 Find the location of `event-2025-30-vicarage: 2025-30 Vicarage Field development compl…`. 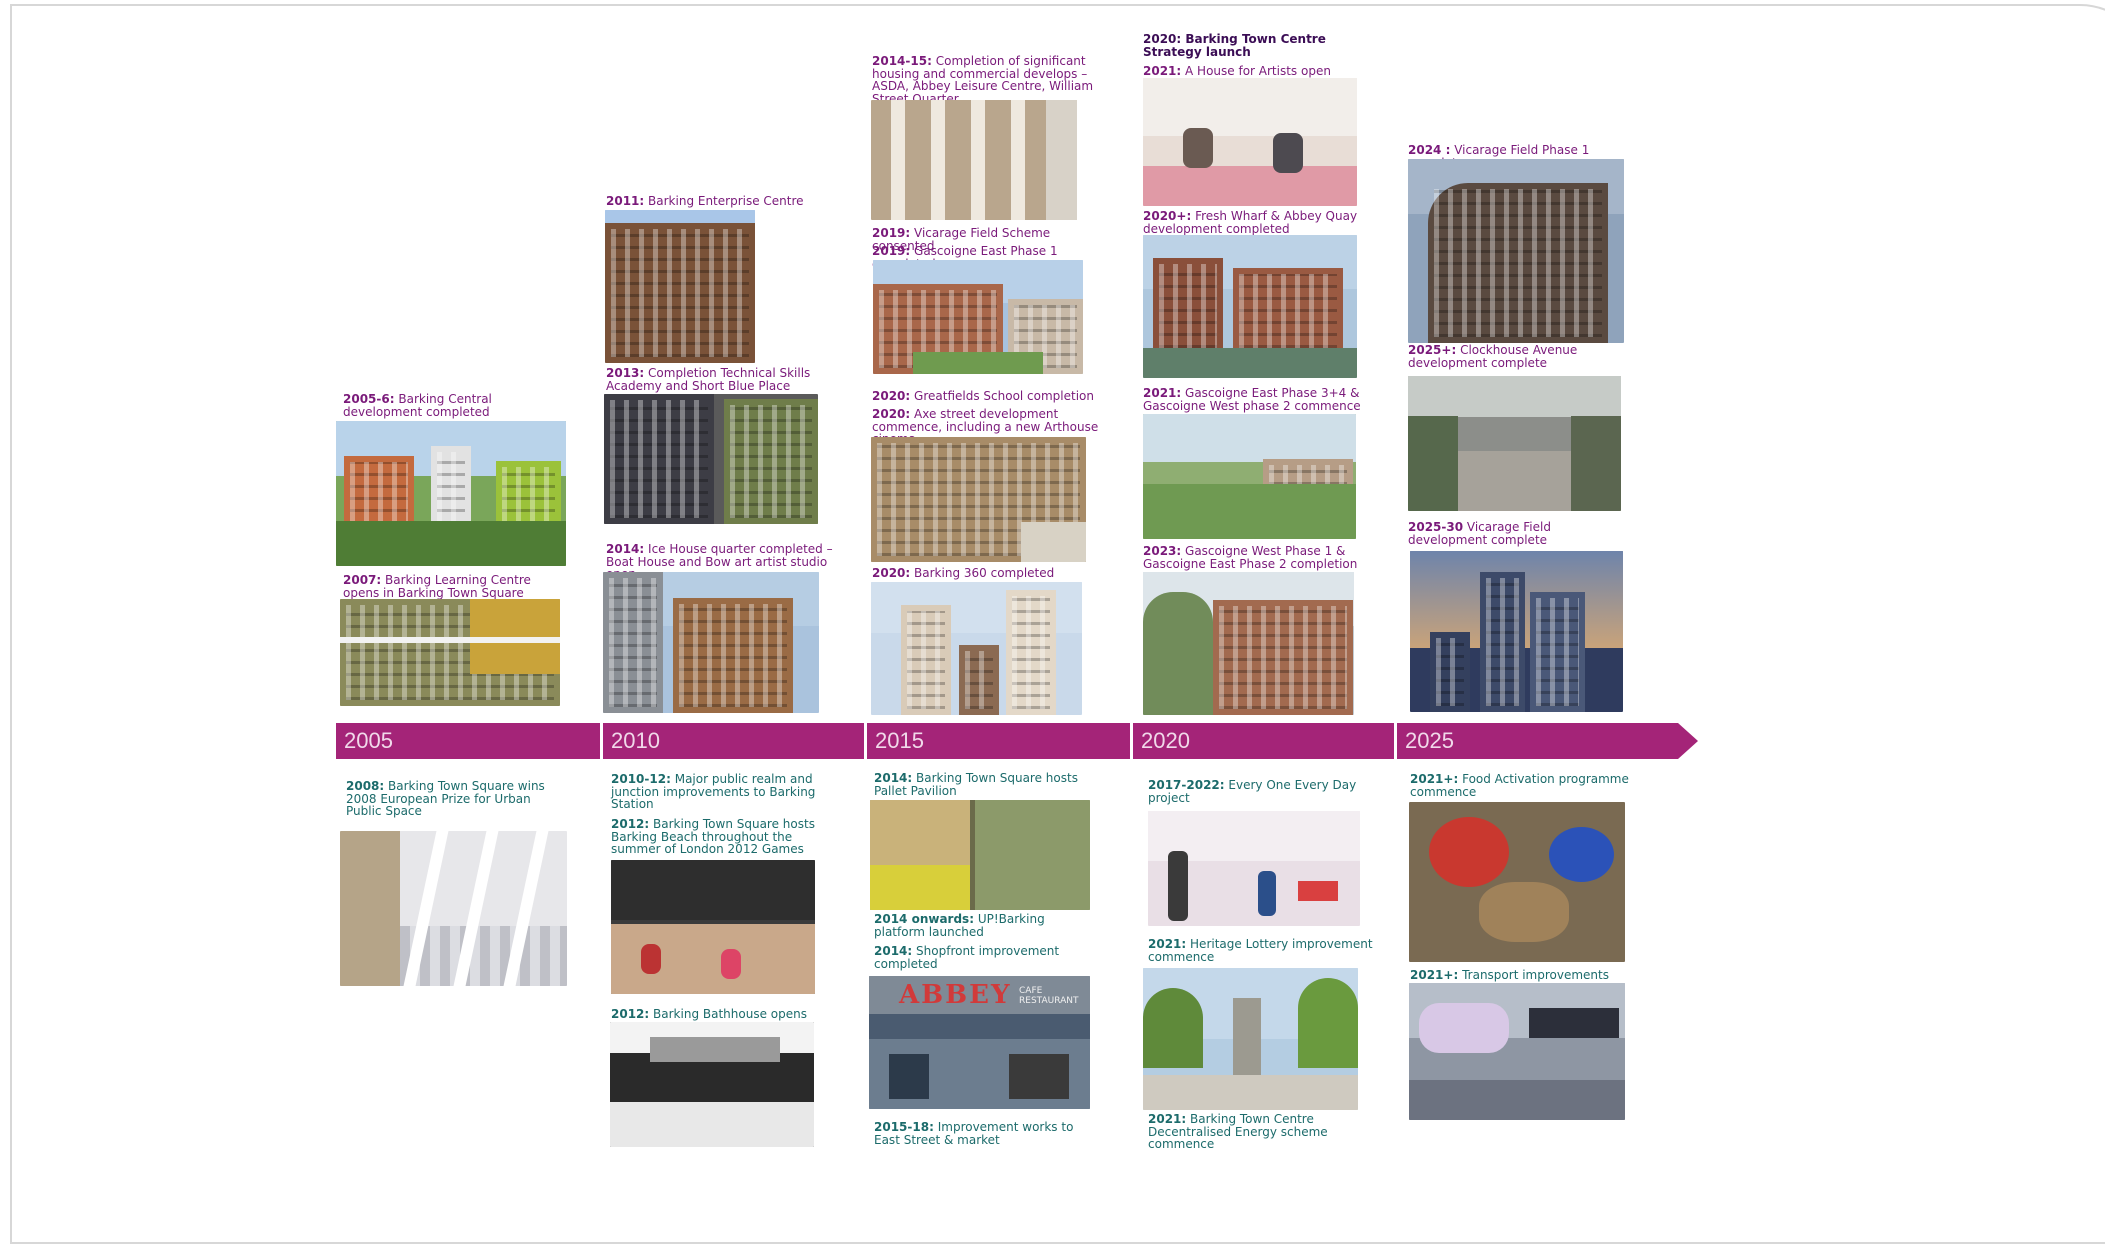

event-2025-30-vicarage: 2025-30 Vicarage Field development compl… is located at coordinates (1479, 533).